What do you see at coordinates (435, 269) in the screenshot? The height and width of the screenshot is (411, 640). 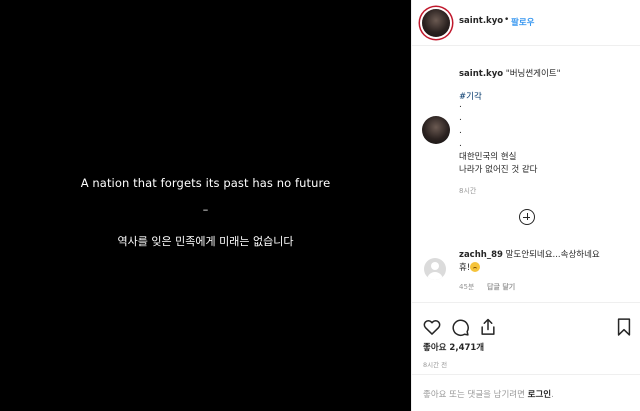 I see `commenter-avatar` at bounding box center [435, 269].